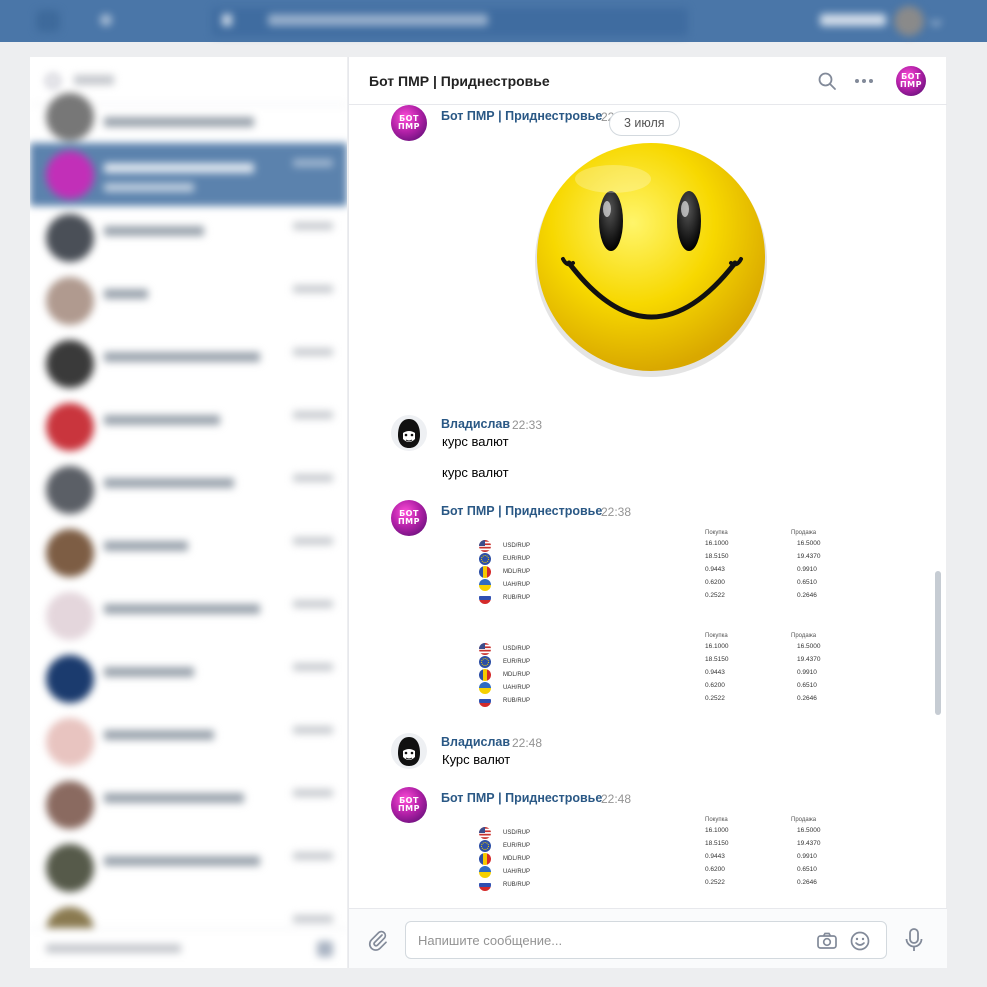 This screenshot has width=987, height=987. Describe the element at coordinates (807, 672) in the screenshot. I see `rate-sell: 0.9910` at that location.